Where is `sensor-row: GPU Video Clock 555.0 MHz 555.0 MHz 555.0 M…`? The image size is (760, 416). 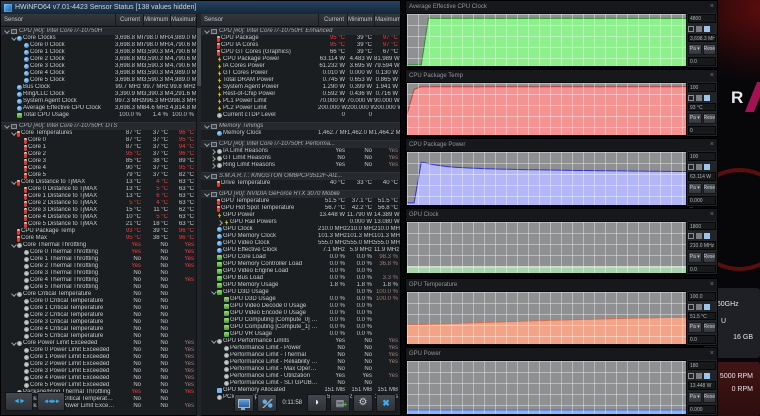
sensor-row: GPU Video Clock 555.0 MHz 555.0 MHz 555.0 M… is located at coordinates (300, 243).